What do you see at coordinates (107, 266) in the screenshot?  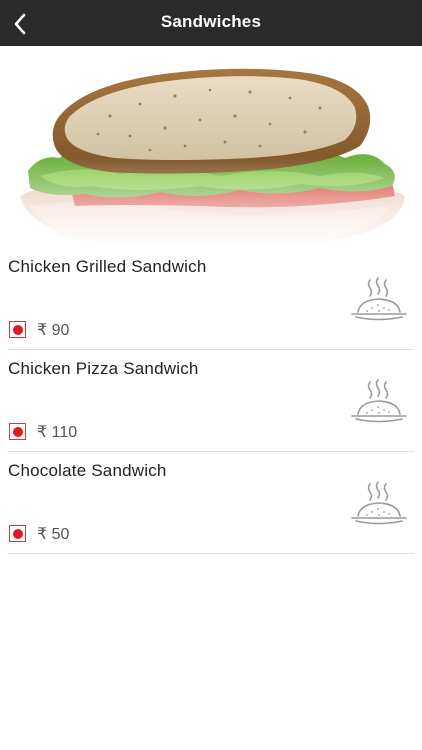 I see `item-name: Chicken Grilled Sandwich` at bounding box center [107, 266].